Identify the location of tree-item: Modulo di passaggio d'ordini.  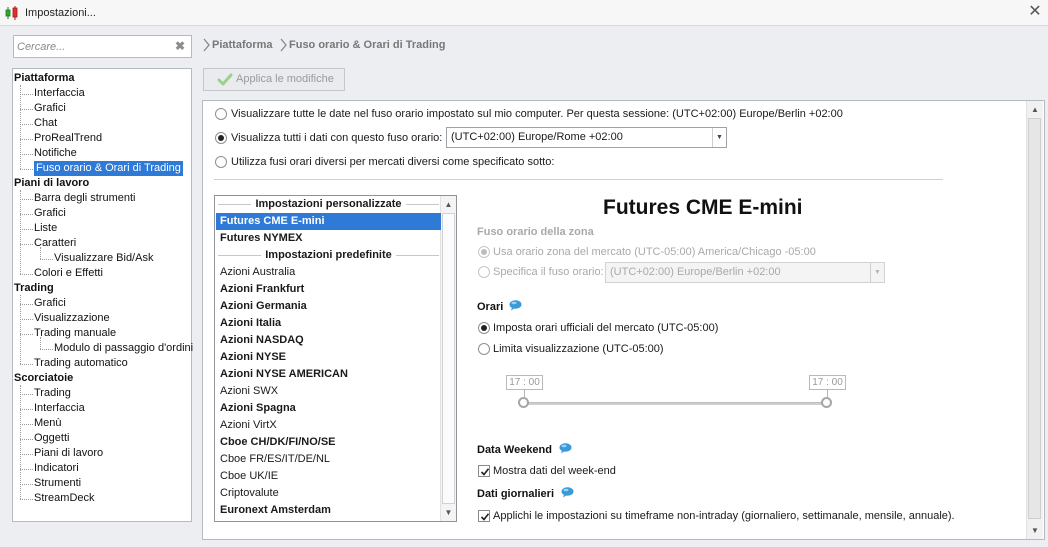
(123, 348).